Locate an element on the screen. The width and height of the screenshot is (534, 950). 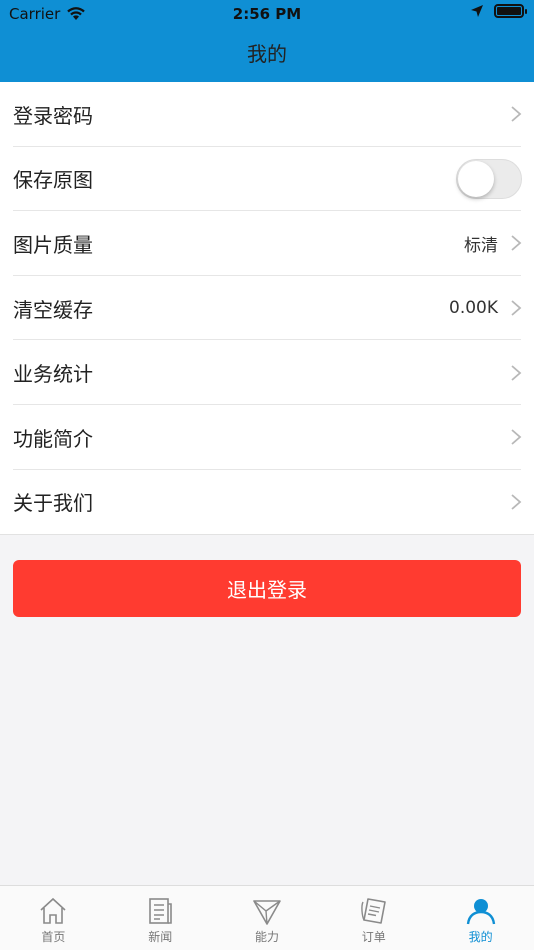
settings-row-login-password: 登录密码 is located at coordinates (267, 114).